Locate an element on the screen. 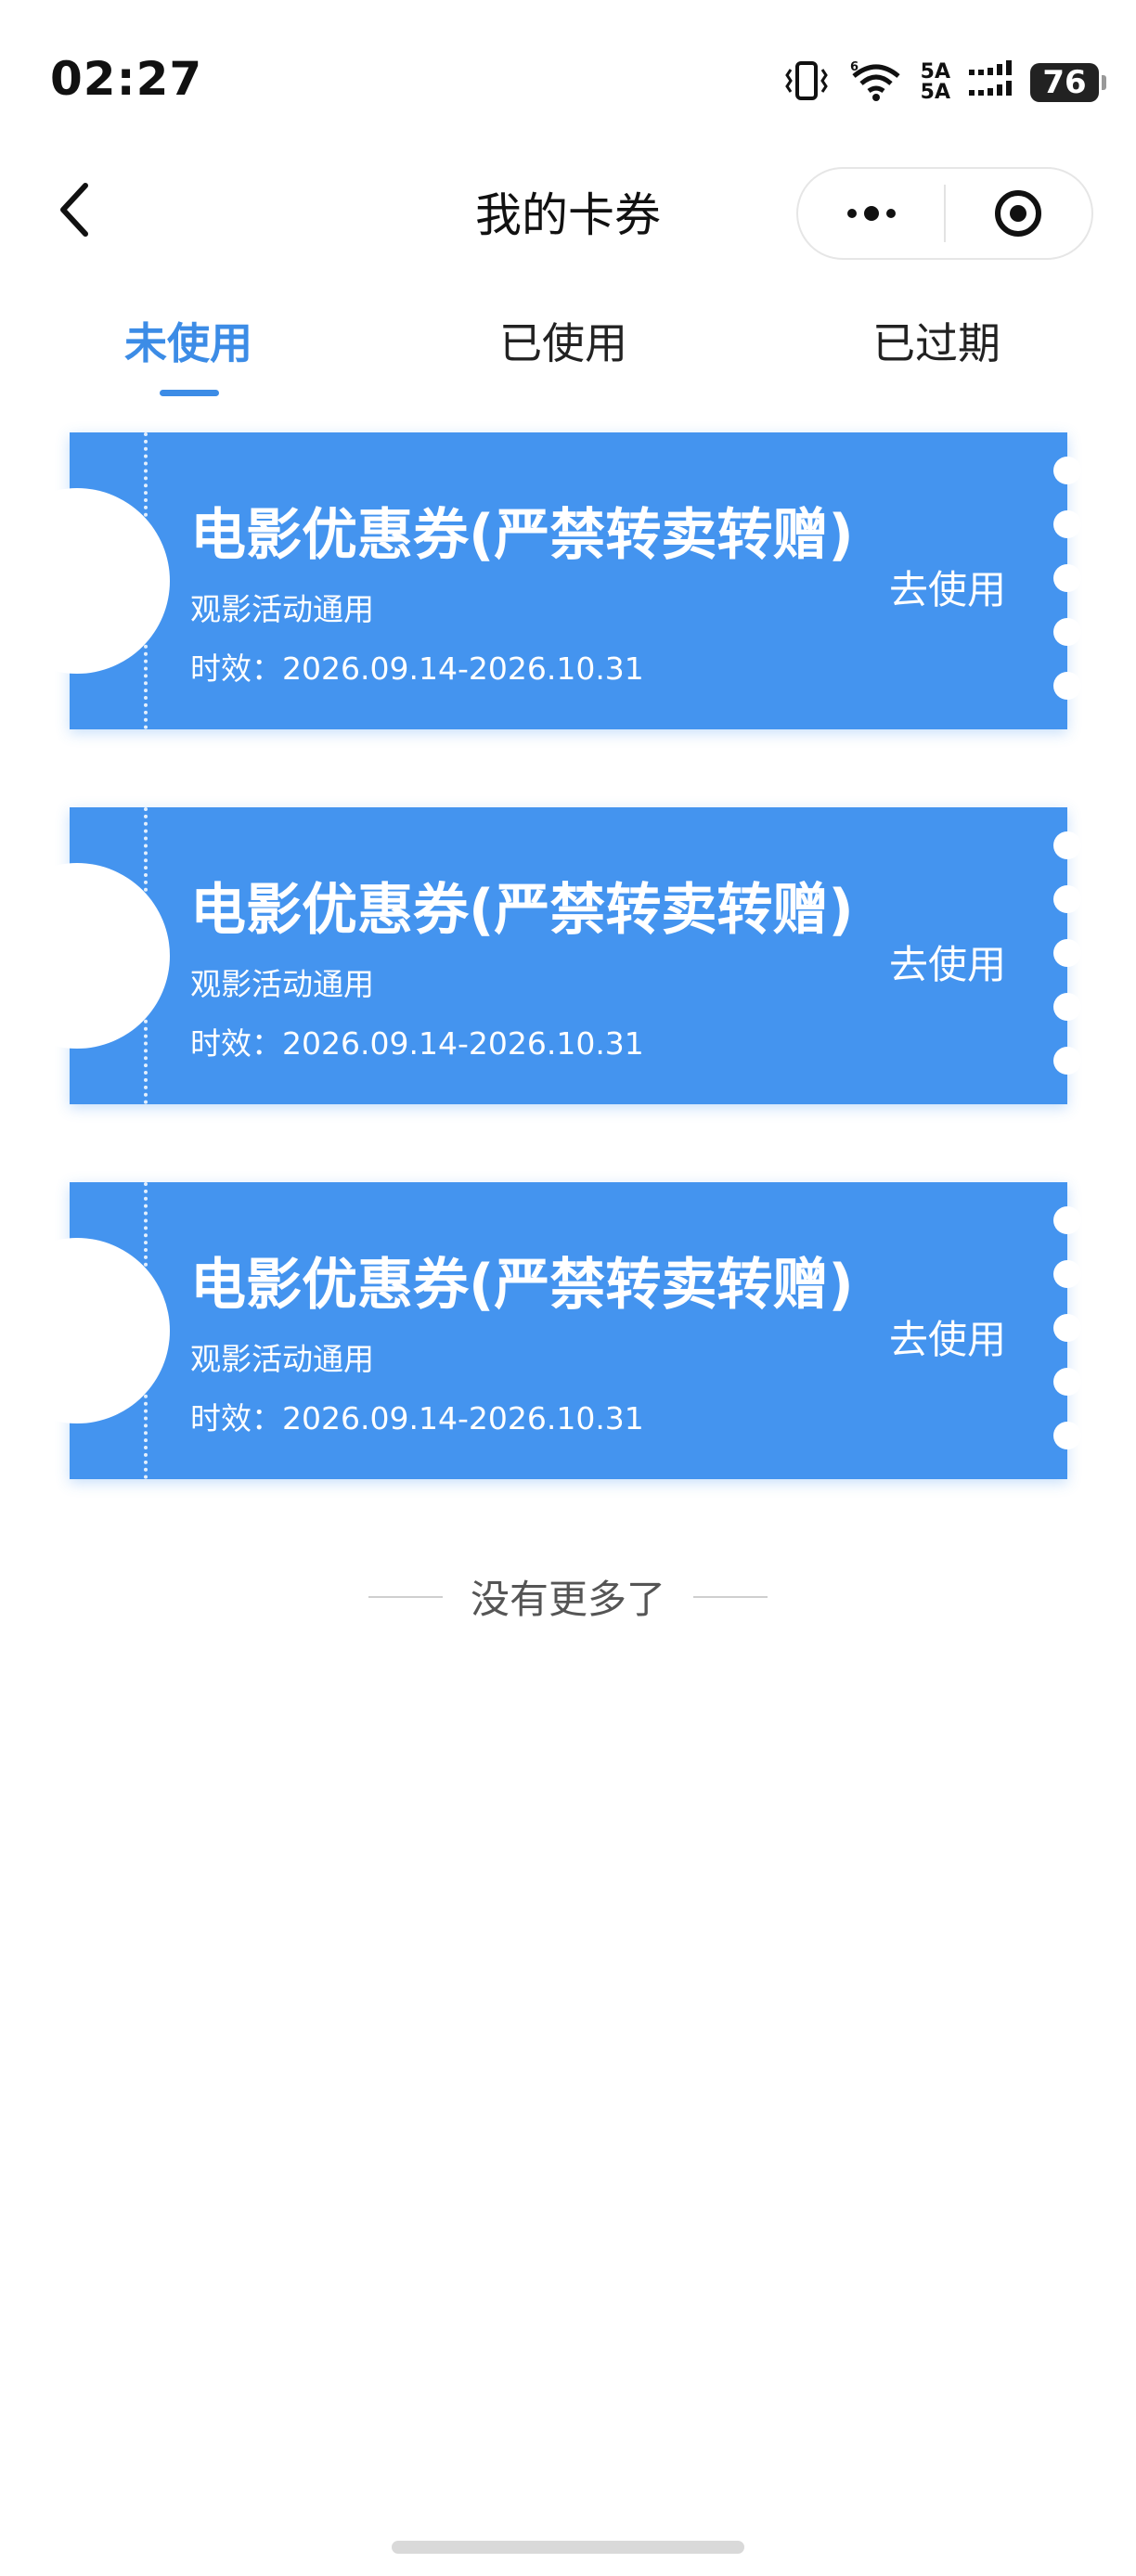 This screenshot has height=2576, width=1136. no-more-text: 没有更多了 is located at coordinates (567, 1599).